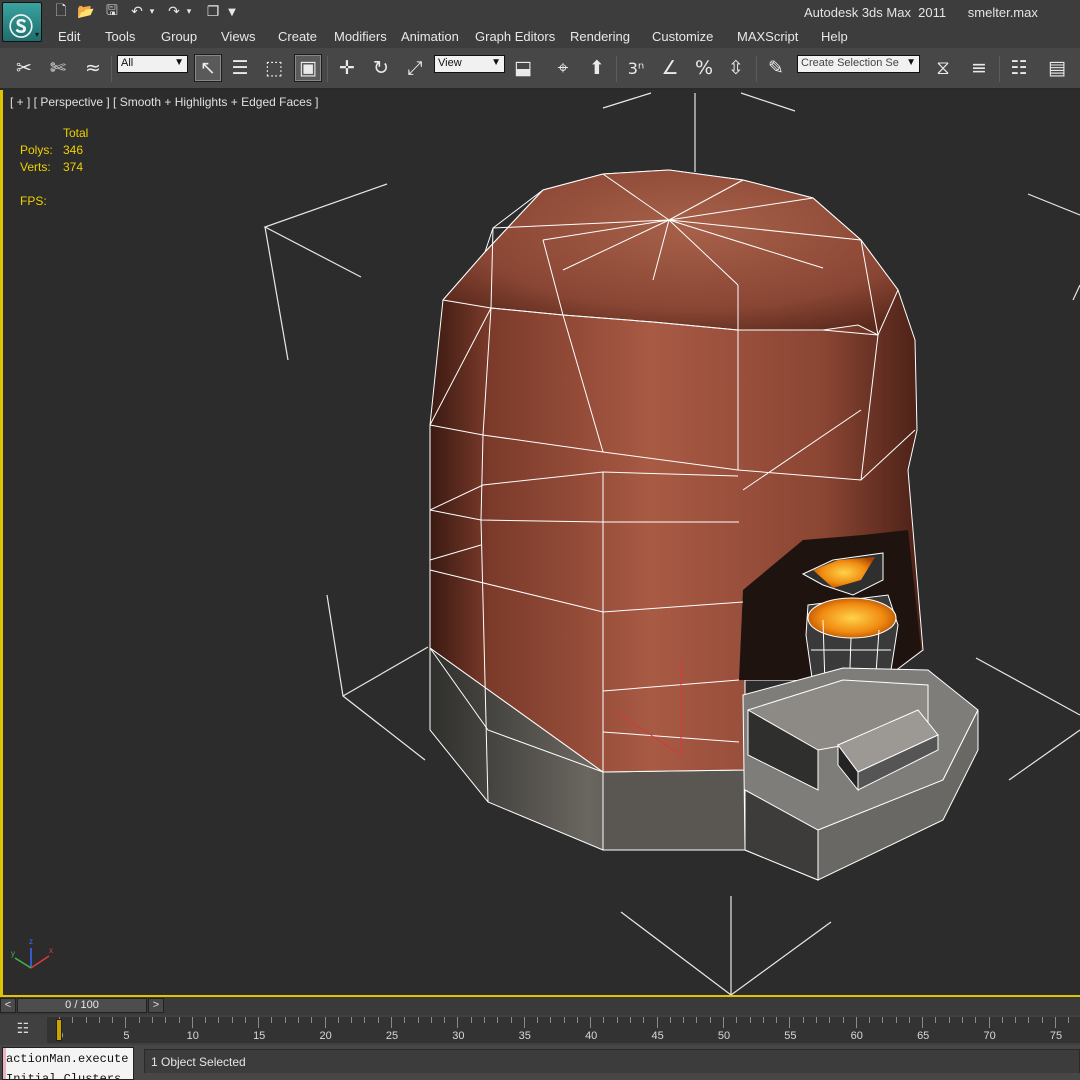 This screenshot has height=1080, width=1080. I want to click on select-and-link-icon: ✂, so click(24, 68).